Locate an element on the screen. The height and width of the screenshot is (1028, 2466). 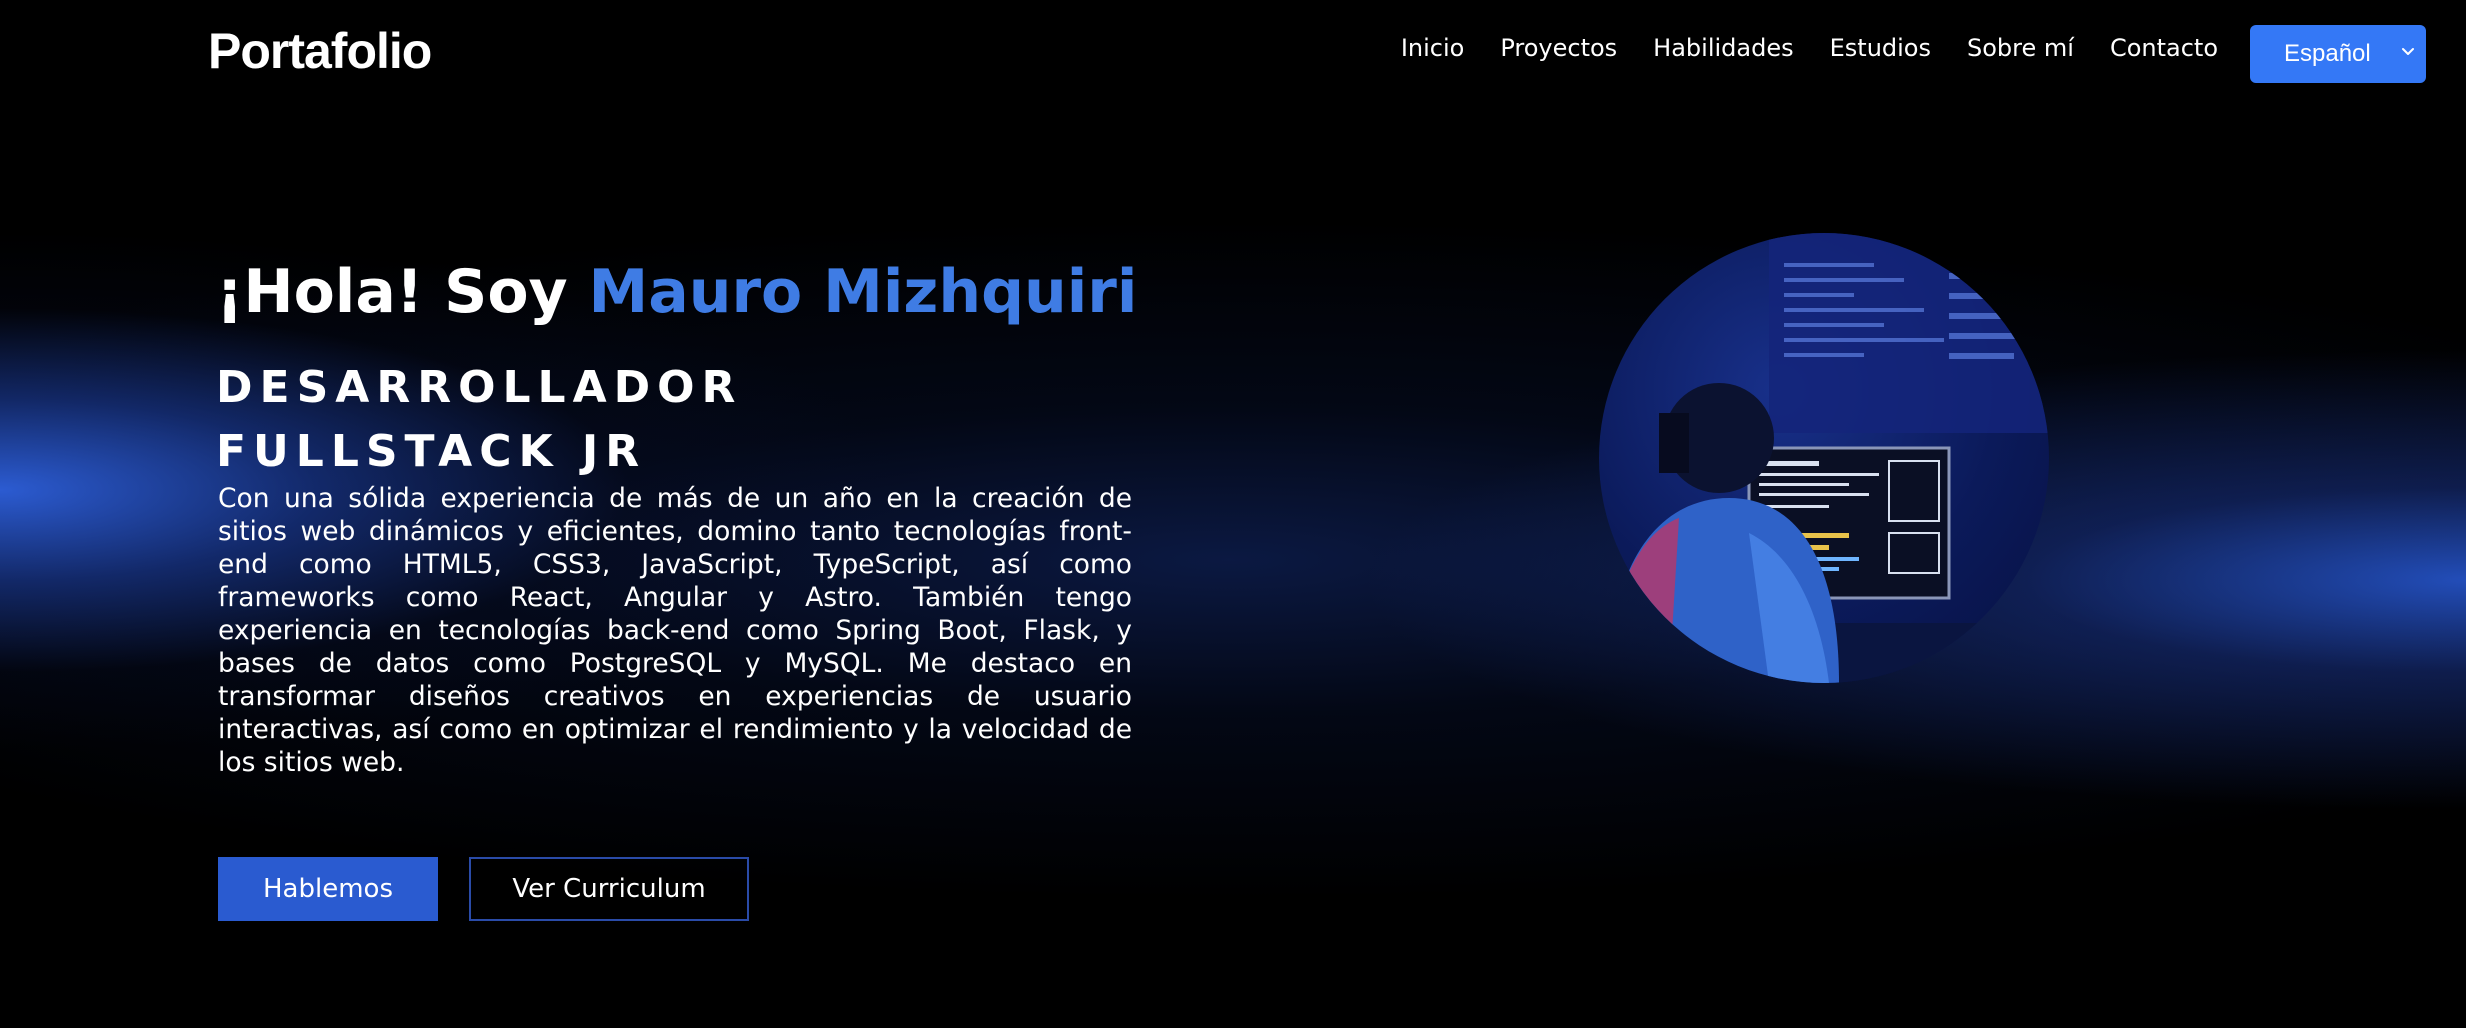
nav-link-inicio: Inicio is located at coordinates (1433, 48).